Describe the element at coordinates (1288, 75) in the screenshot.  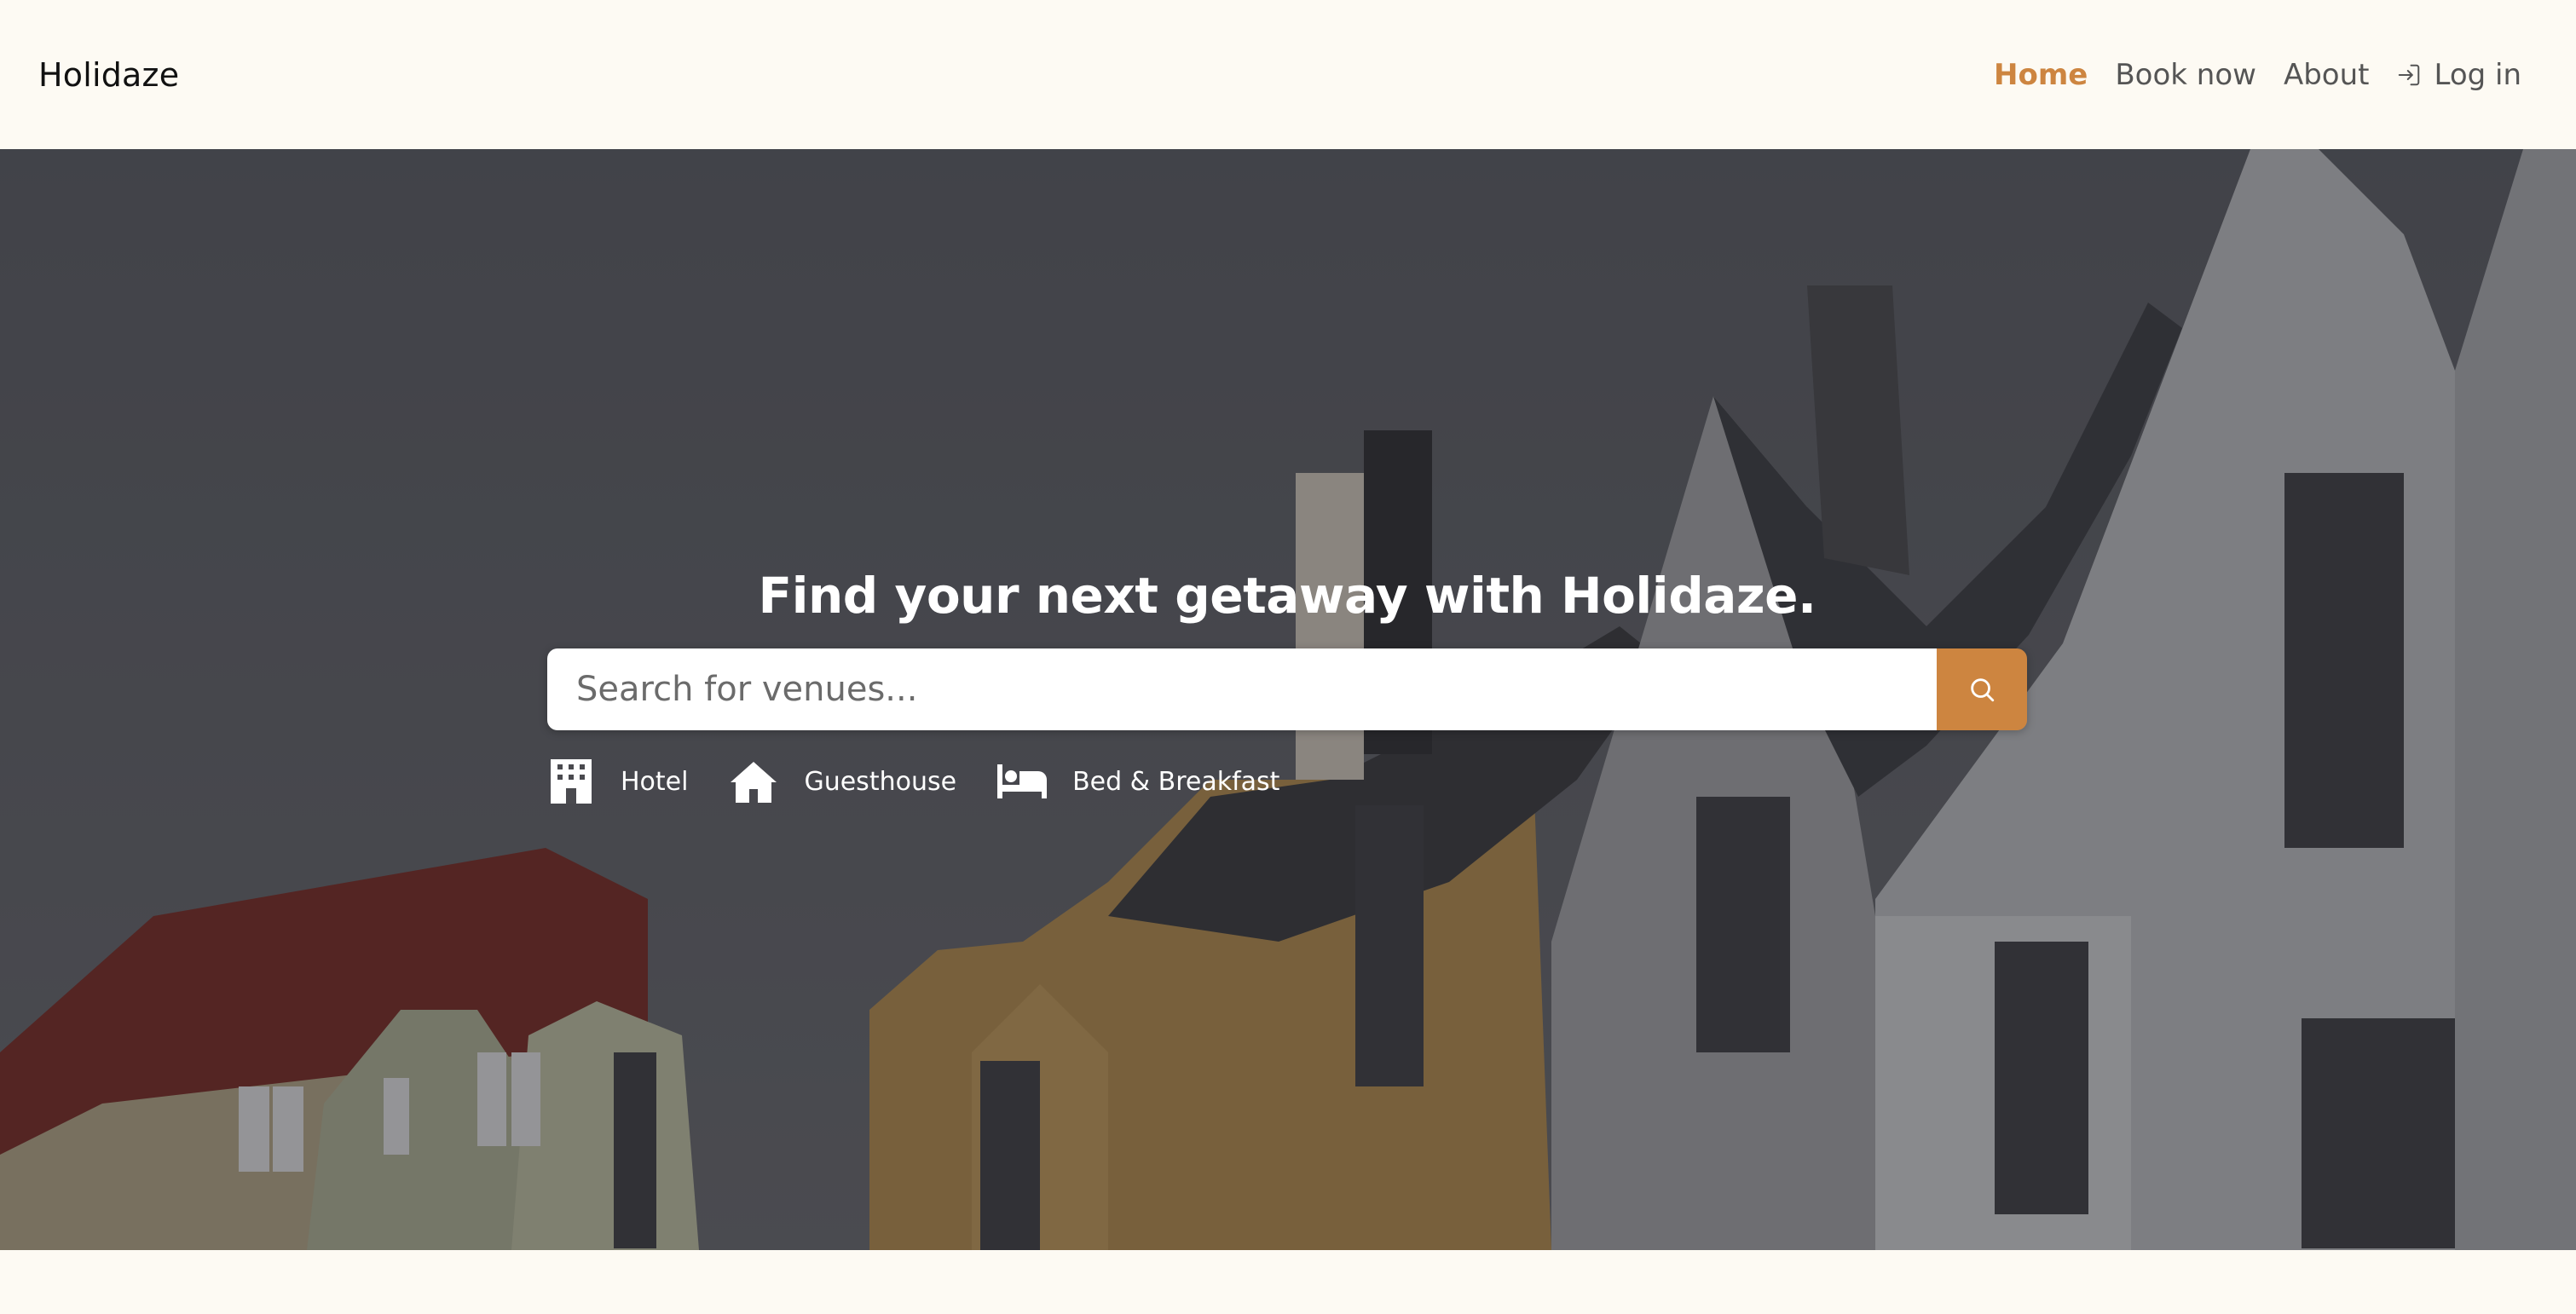
I see `top-navbar: Holidaze Home Book now About Log in` at that location.